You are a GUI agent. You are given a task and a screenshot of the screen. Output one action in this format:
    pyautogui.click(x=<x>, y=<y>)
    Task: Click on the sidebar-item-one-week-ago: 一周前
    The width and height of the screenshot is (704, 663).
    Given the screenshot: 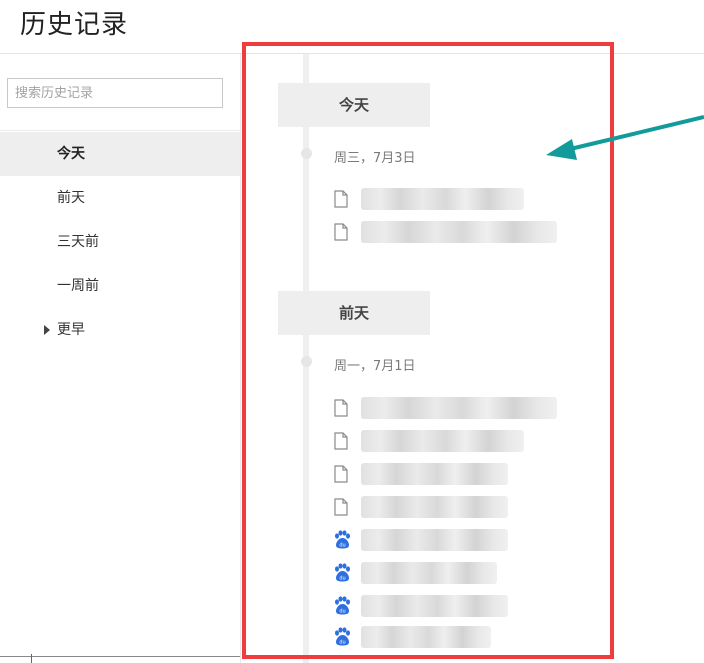 What is the action you would take?
    pyautogui.click(x=120, y=286)
    